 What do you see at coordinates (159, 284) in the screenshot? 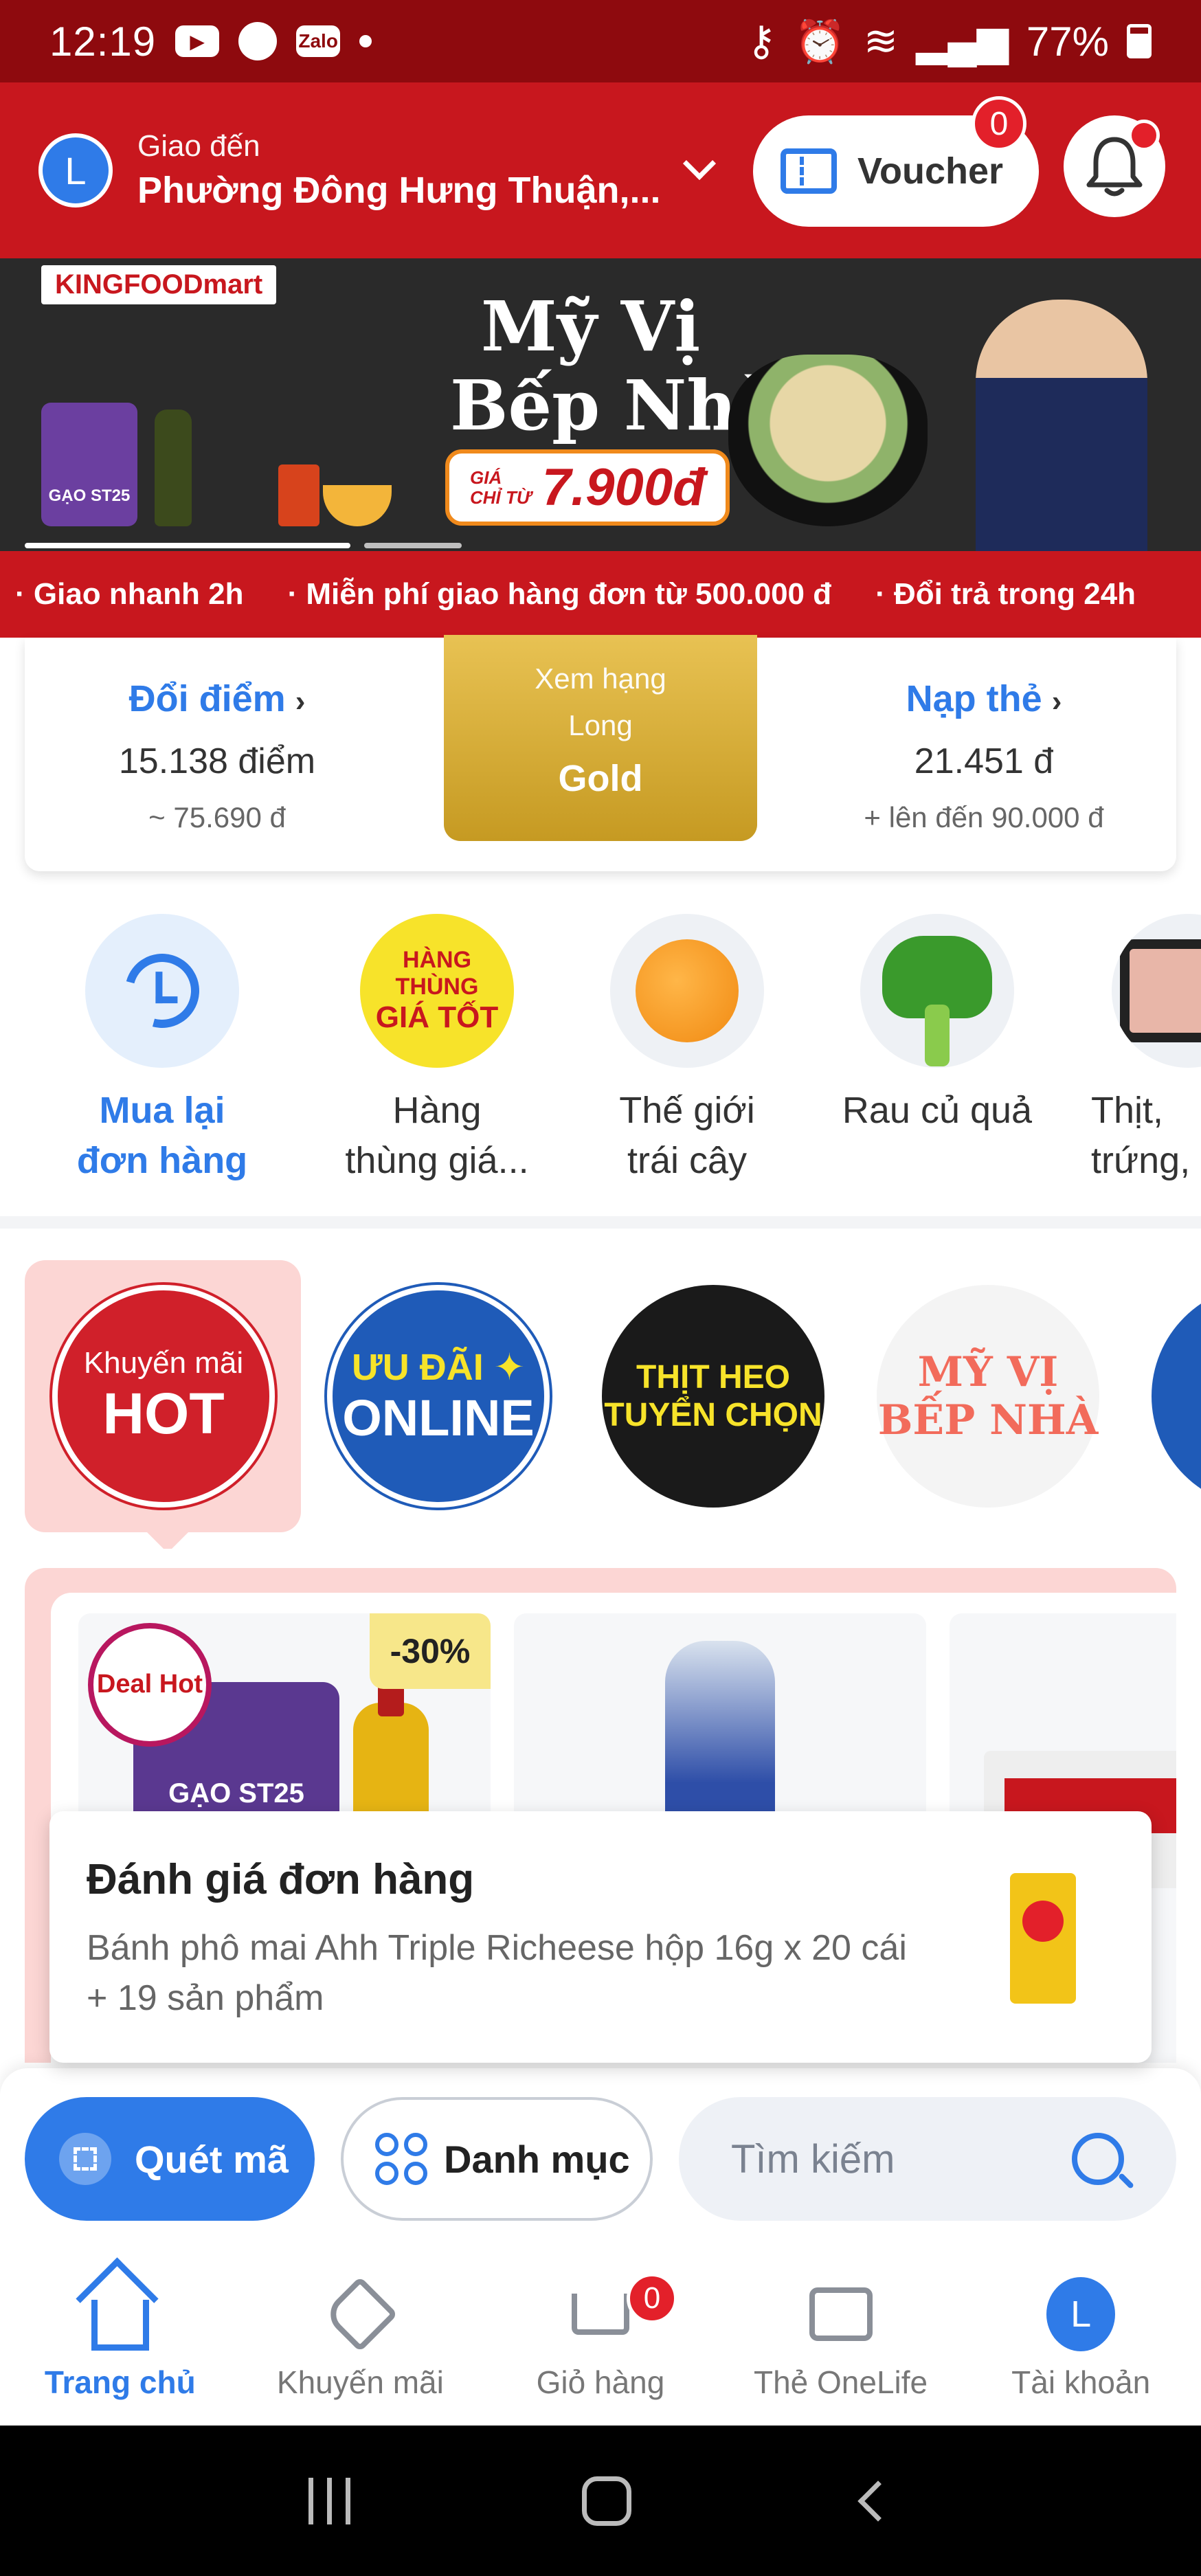
I see `banner-brand-logo: KINGFOODmart` at bounding box center [159, 284].